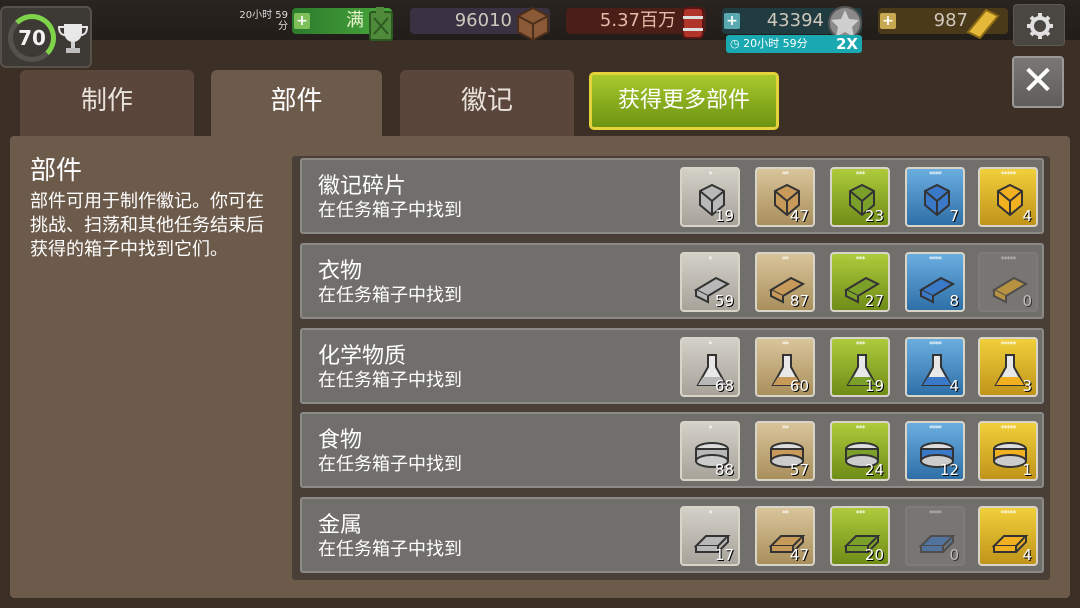  I want to click on settings-button, so click(1039, 25).